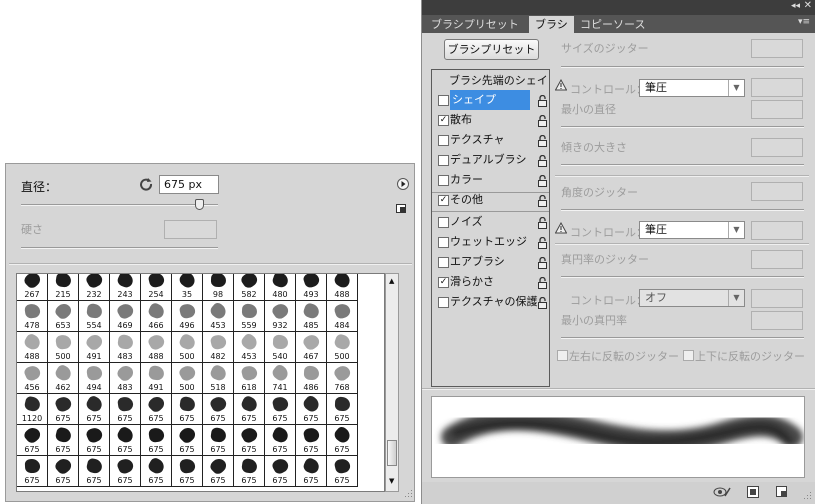  Describe the element at coordinates (311, 316) in the screenshot. I see `brush-preset-thumbnail: 485` at that location.